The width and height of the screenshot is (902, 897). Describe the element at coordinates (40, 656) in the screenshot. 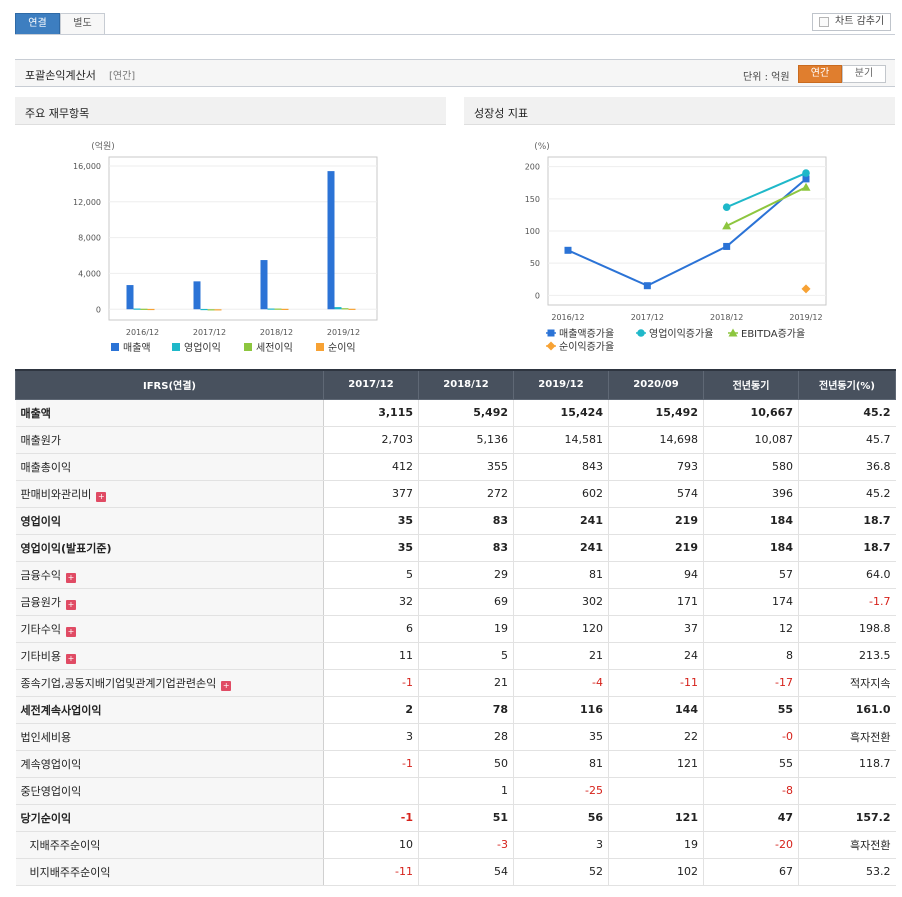

I see `row-label: 기타비용` at that location.